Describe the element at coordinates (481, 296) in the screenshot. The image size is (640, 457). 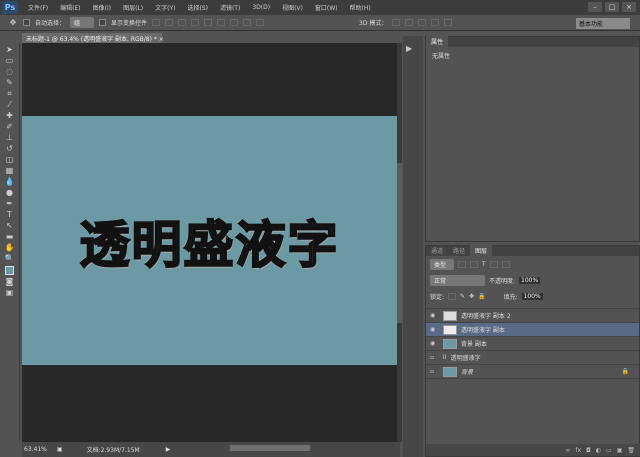
I see `lock-all-icon: 🔒` at that location.